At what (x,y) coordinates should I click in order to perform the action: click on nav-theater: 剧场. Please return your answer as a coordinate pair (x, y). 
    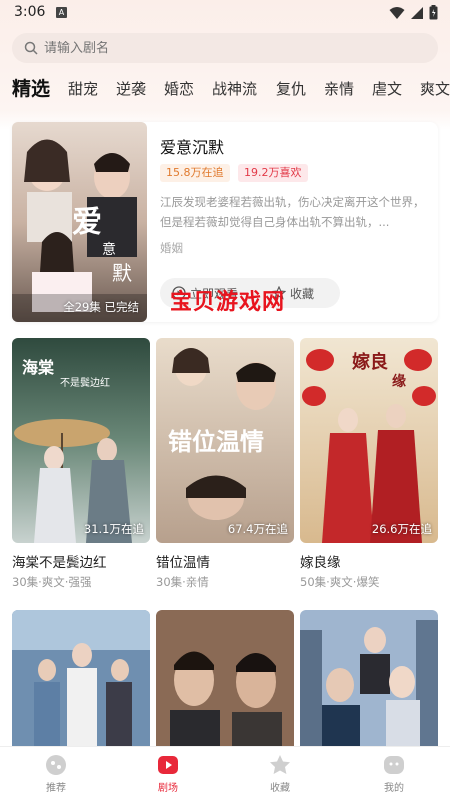
    Looking at the image, I should click on (168, 773).